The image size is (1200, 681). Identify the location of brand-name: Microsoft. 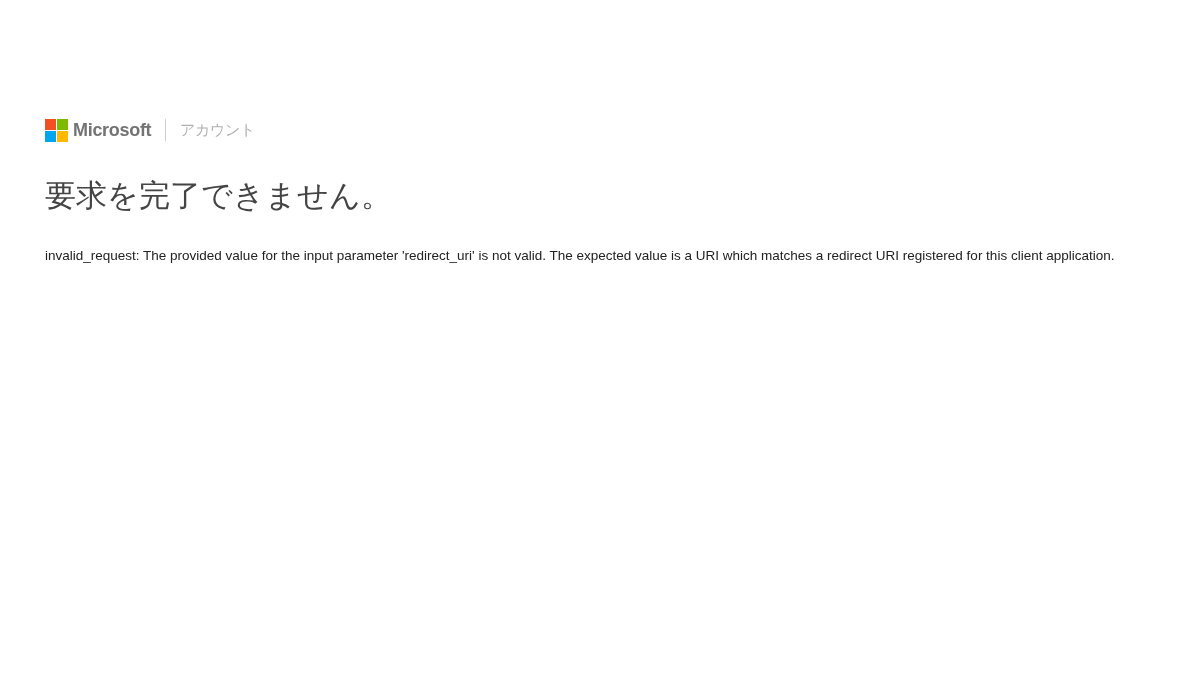
(112, 130).